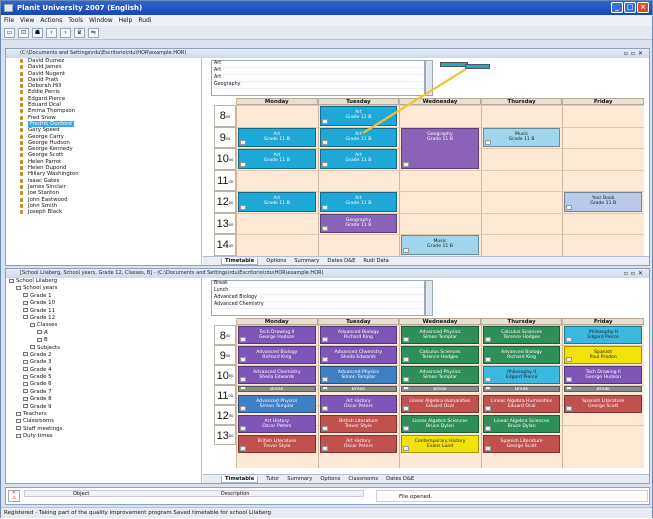  Describe the element at coordinates (103, 340) in the screenshot. I see `tree-node: B` at that location.